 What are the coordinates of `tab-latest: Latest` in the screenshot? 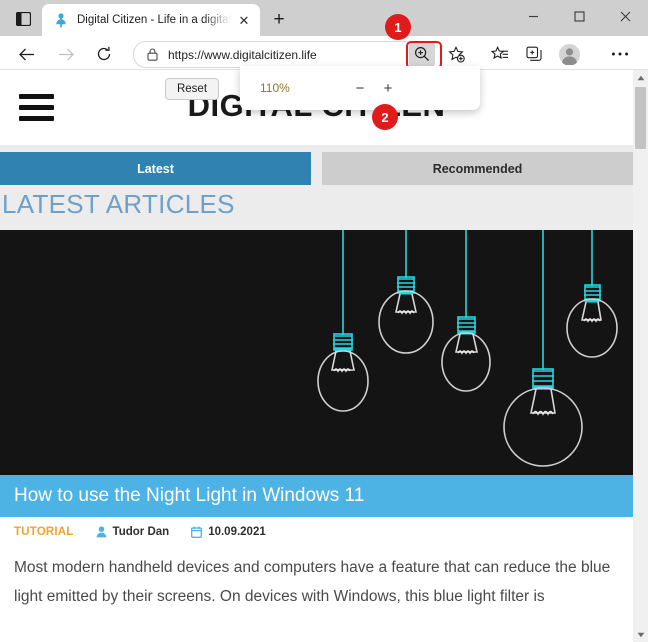 It's located at (155, 168).